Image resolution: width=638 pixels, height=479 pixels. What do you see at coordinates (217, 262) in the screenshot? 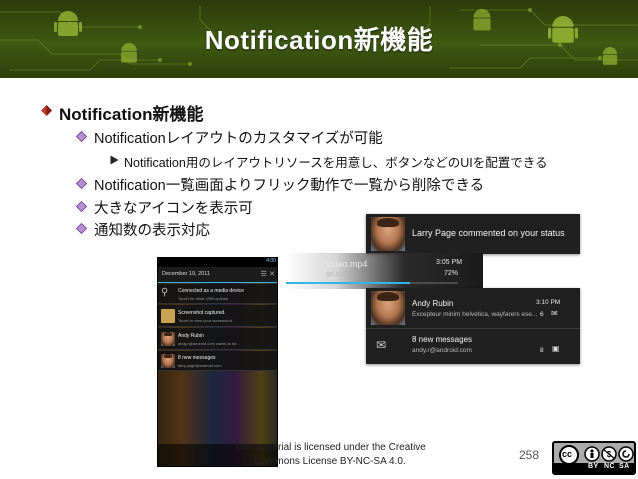
I see `status-bar: 4:00` at bounding box center [217, 262].